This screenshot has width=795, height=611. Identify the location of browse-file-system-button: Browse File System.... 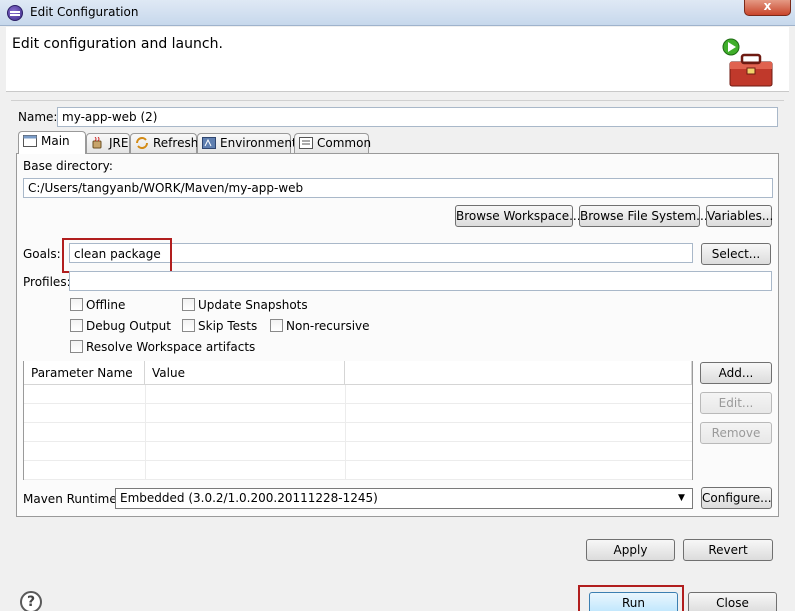
(643, 216).